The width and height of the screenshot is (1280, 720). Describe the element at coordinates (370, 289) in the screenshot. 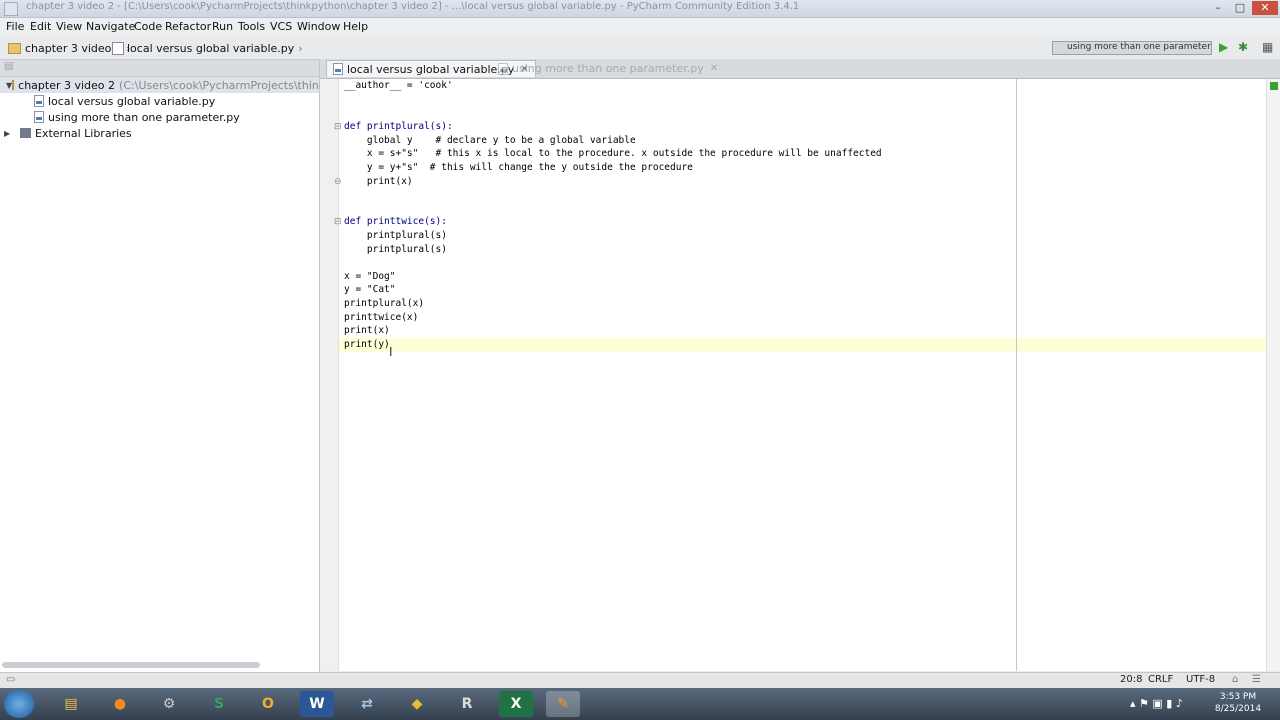

I see `code-line: y = "Cat"` at that location.